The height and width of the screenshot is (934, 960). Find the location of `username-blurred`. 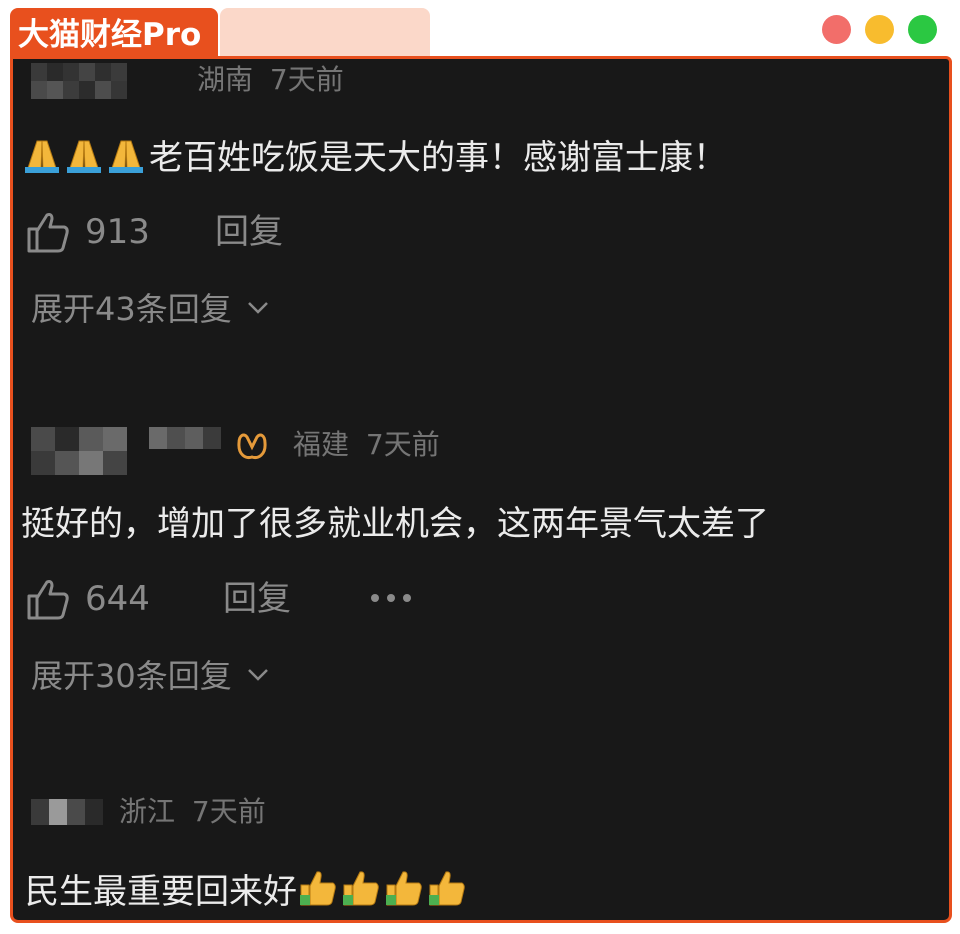

username-blurred is located at coordinates (185, 438).